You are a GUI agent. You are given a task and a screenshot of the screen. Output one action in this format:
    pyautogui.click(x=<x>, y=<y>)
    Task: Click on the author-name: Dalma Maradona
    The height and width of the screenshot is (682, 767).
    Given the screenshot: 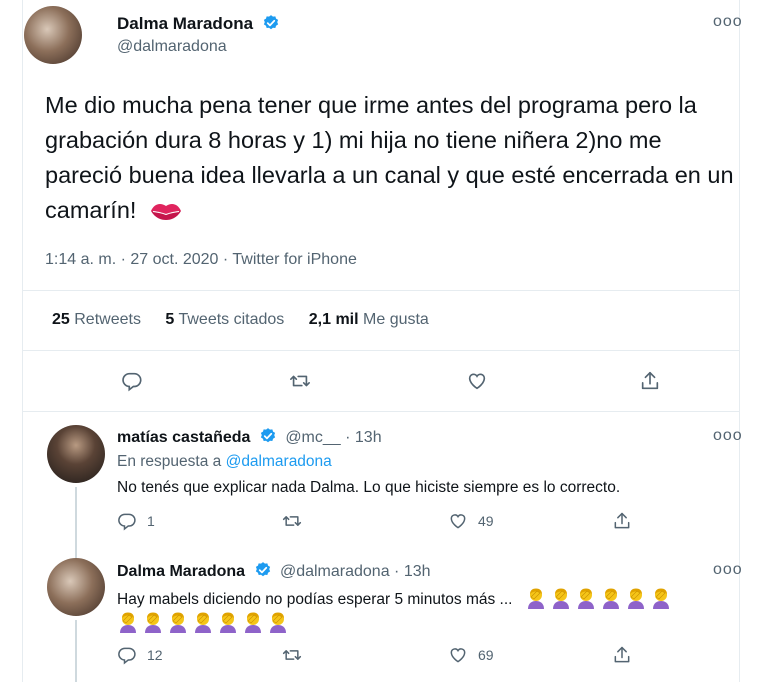 What is the action you would take?
    pyautogui.click(x=185, y=23)
    